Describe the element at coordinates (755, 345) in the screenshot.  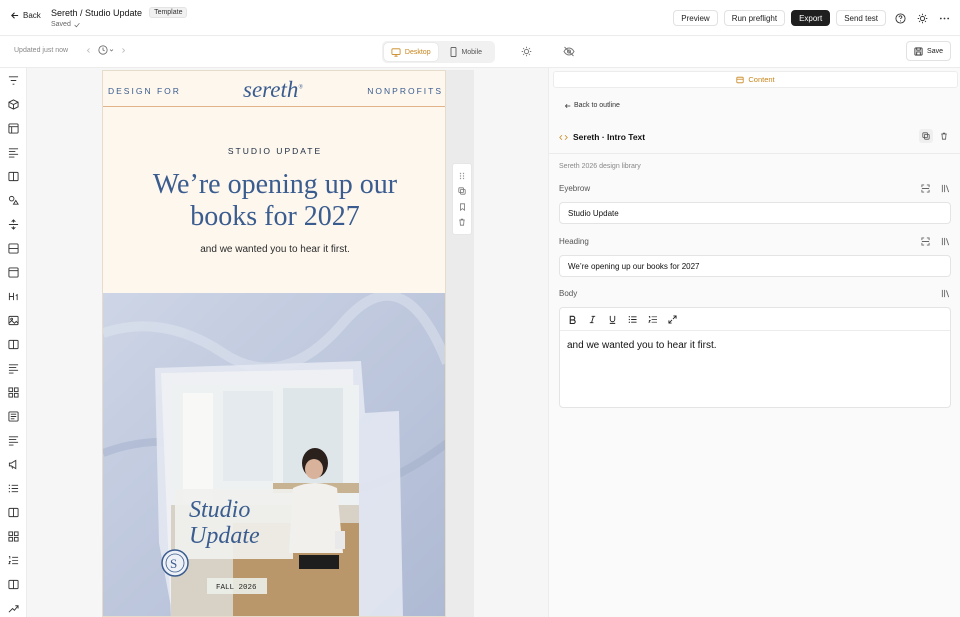
I see `body-editor-text: and we wanted you to hear it first.` at that location.